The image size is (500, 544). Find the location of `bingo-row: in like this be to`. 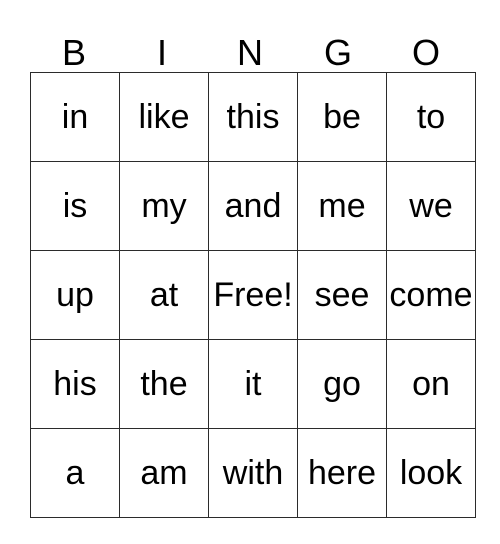

bingo-row: in like this be to is located at coordinates (253, 117).